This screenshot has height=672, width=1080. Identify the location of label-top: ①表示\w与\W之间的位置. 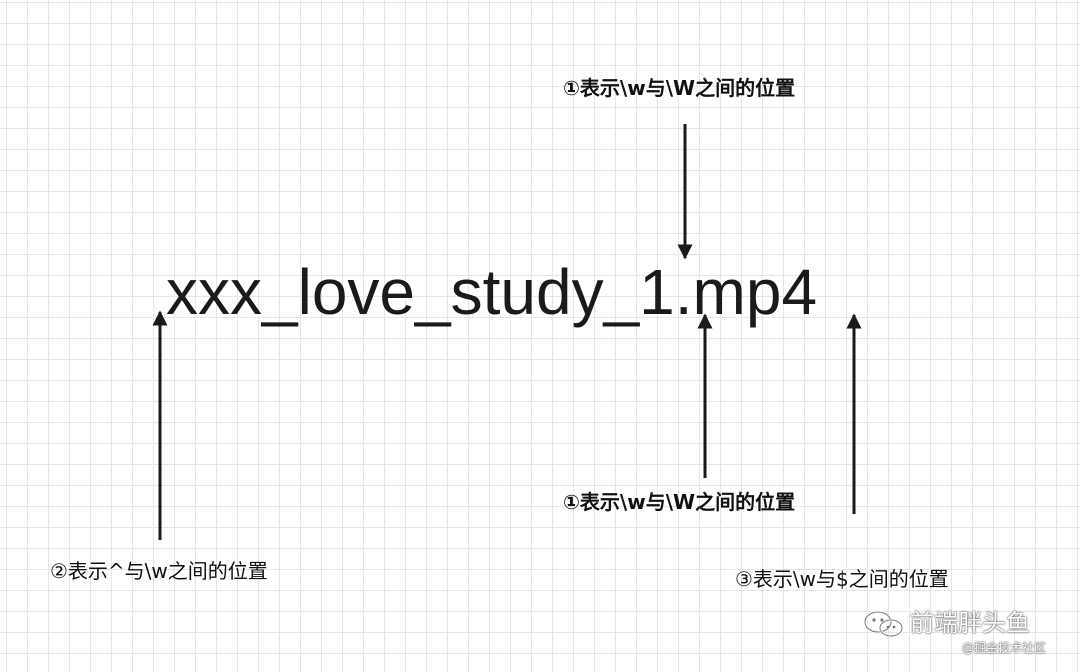
(679, 88).